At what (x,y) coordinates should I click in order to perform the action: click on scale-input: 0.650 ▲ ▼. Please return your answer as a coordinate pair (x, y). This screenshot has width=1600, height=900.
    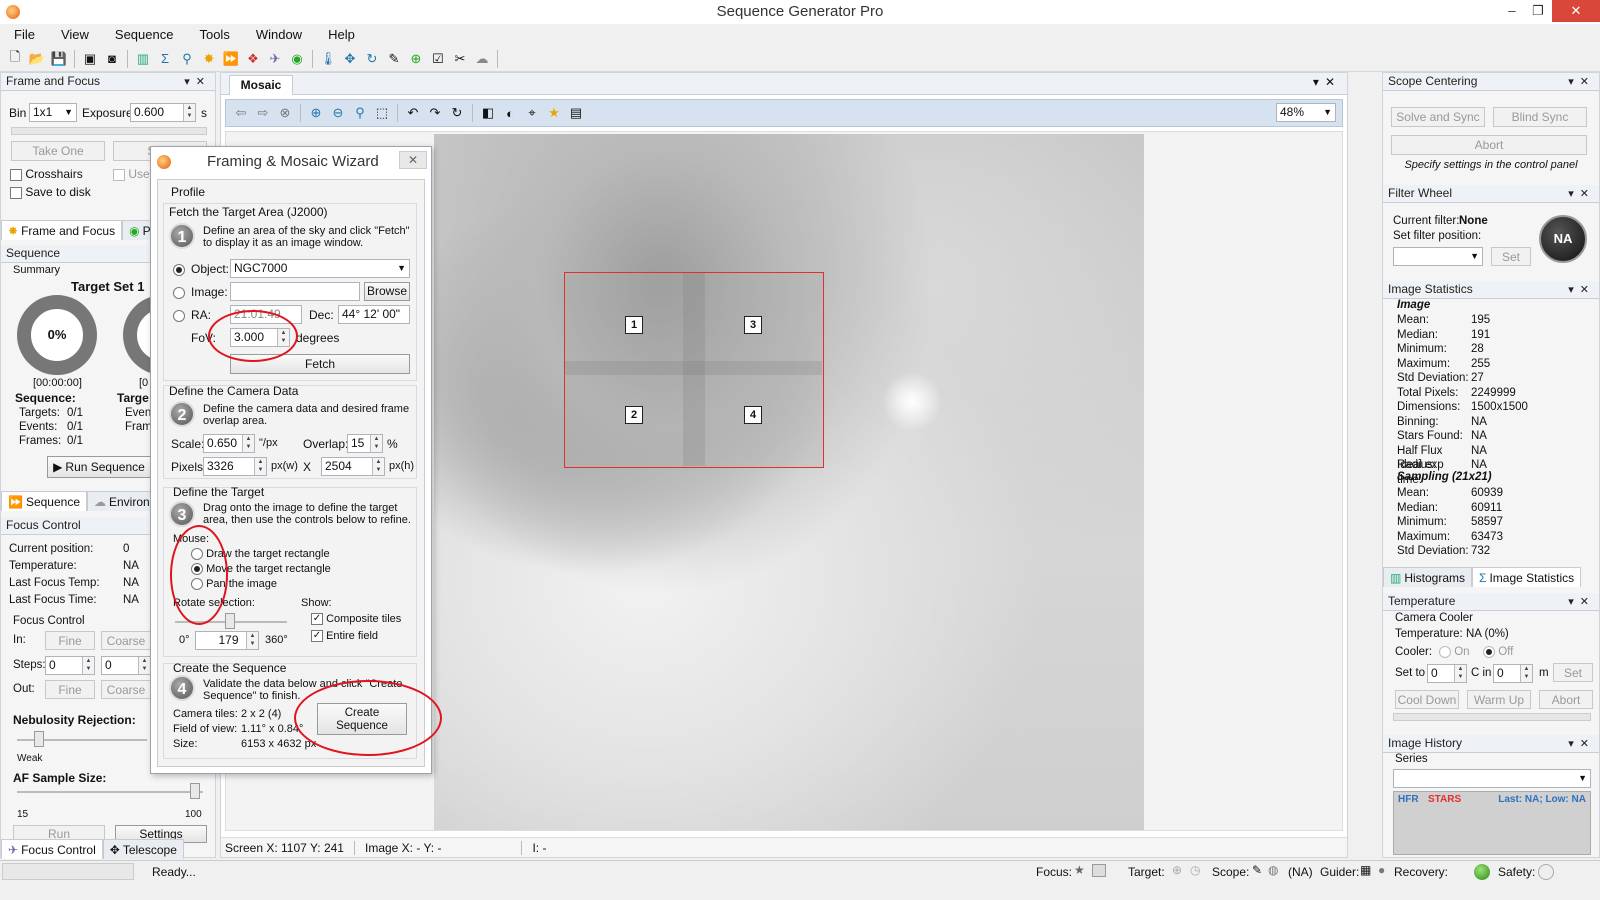
    Looking at the image, I should click on (229, 443).